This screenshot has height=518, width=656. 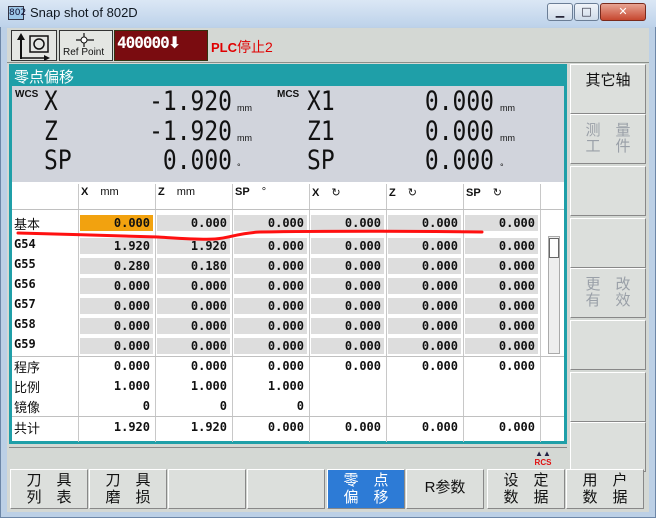 What do you see at coordinates (366, 489) in the screenshot?
I see `softkey-bottom-5: 零 点偏 移` at bounding box center [366, 489].